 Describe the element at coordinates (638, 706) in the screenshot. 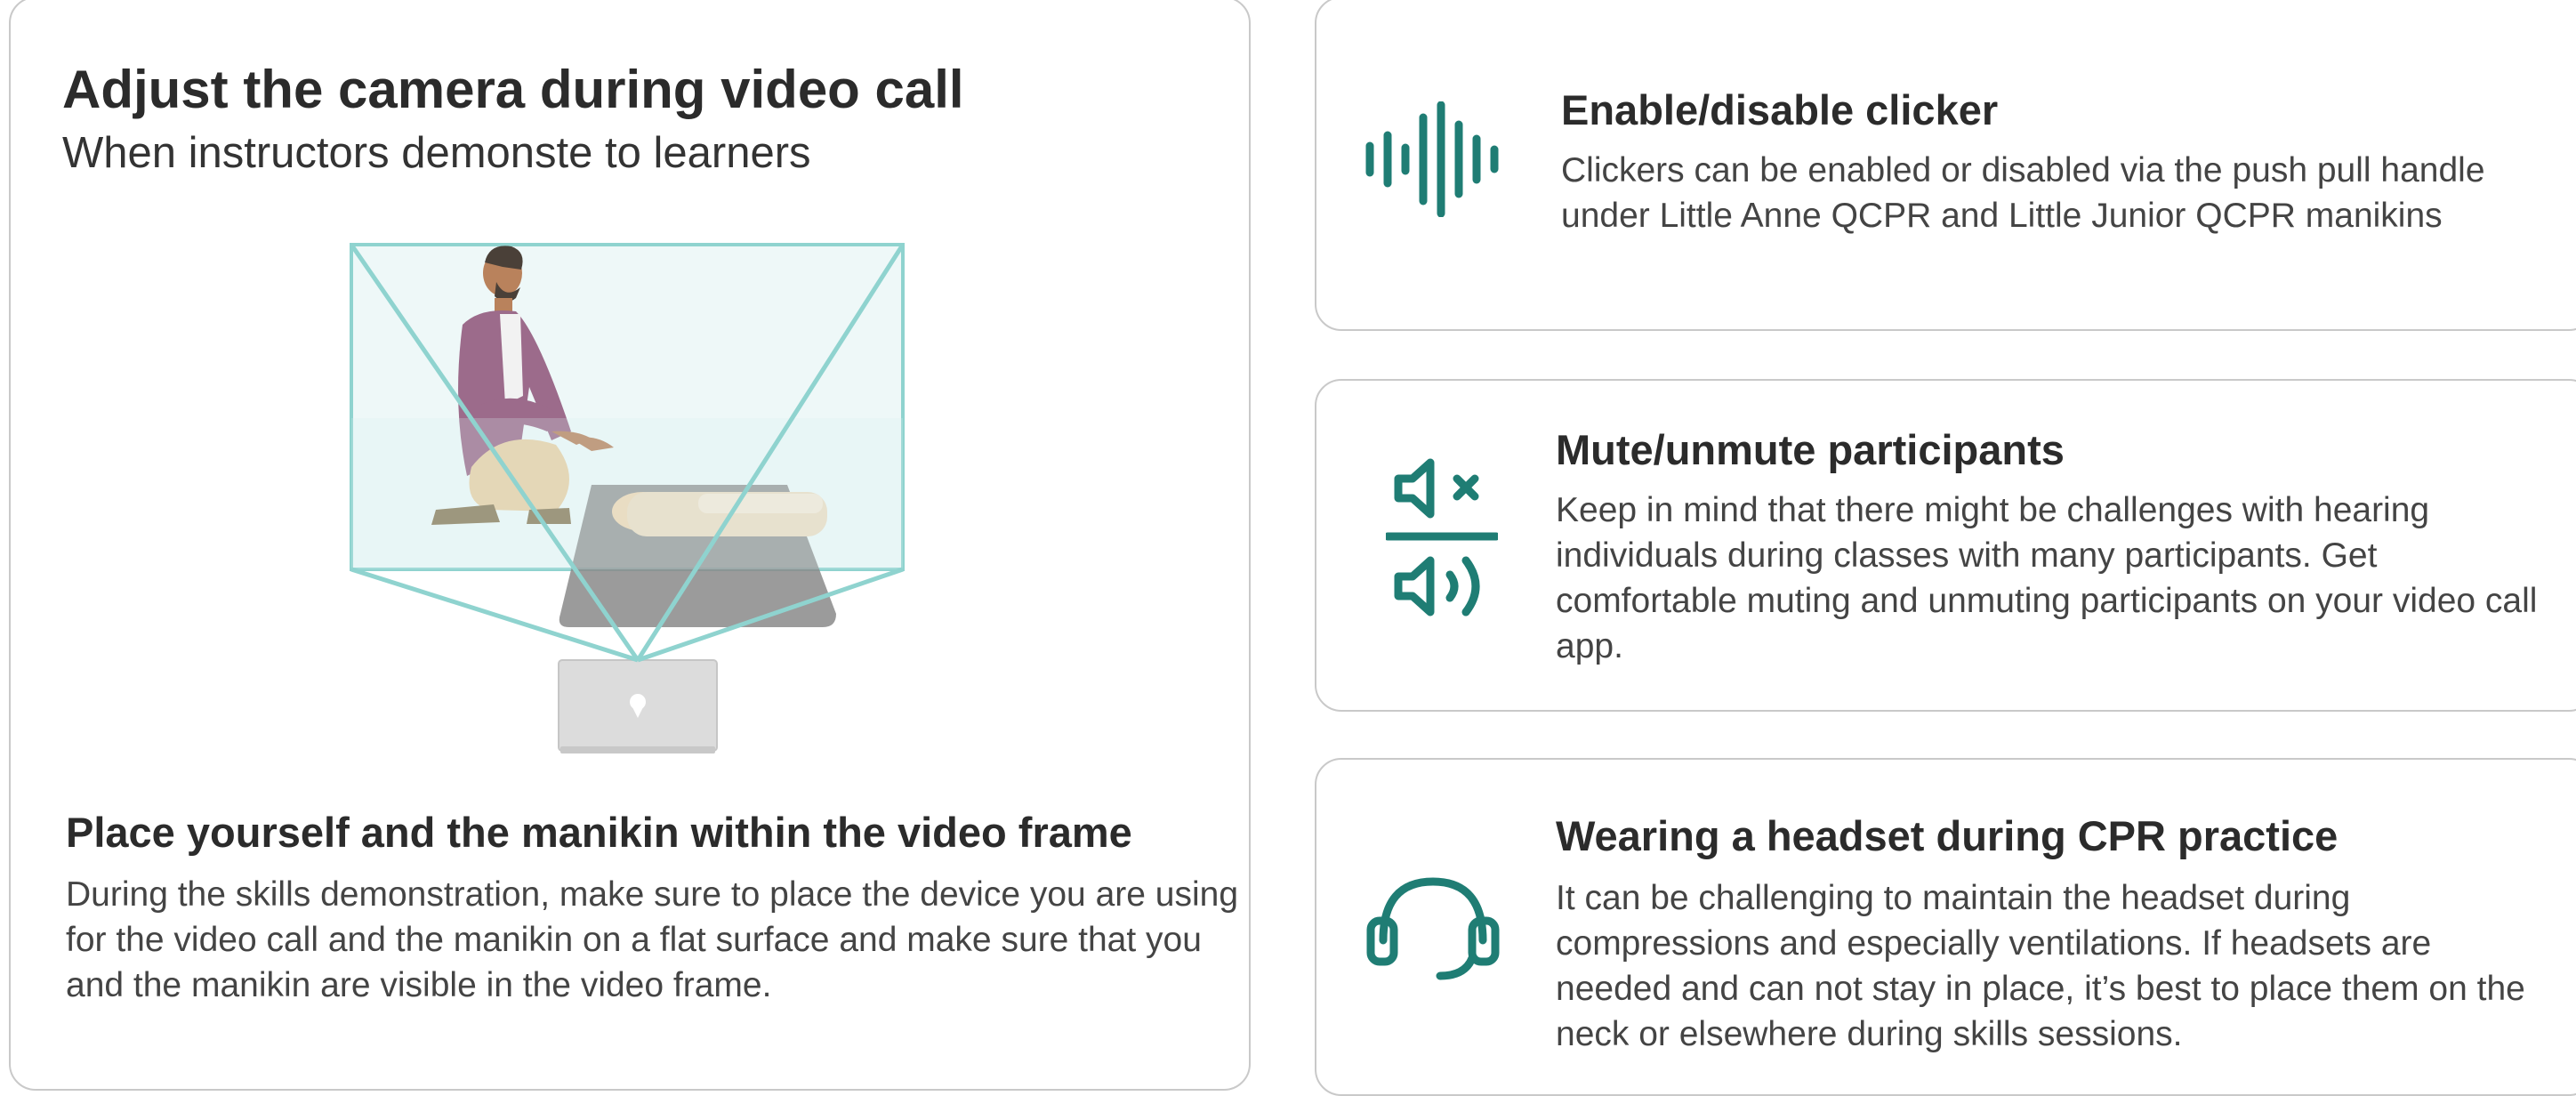

I see `laptop-icon` at that location.